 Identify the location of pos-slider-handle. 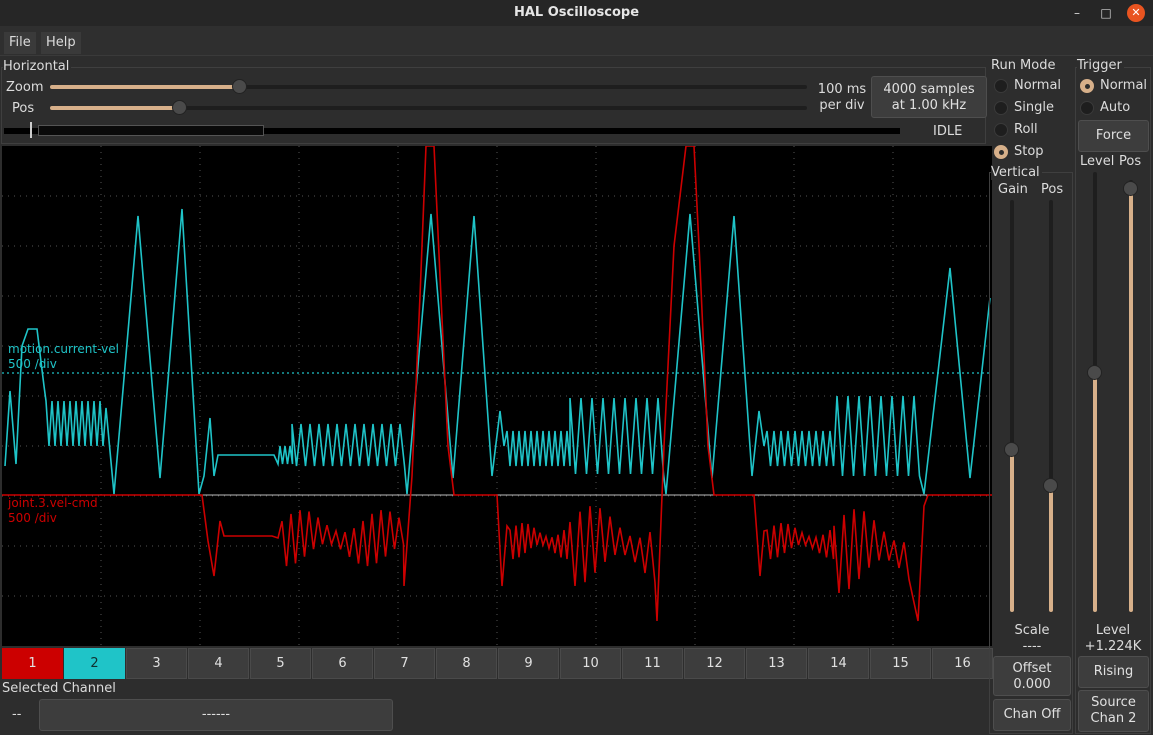
(179, 107).